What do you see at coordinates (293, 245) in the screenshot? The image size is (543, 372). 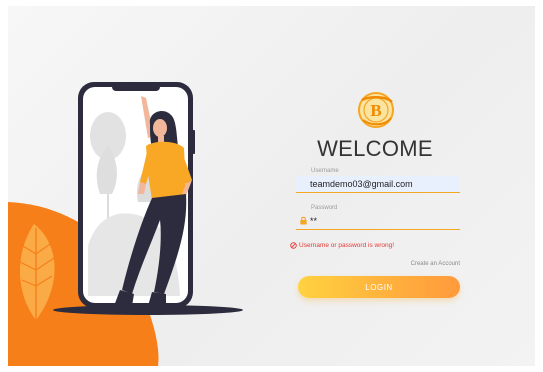 I see `error-circle-icon` at bounding box center [293, 245].